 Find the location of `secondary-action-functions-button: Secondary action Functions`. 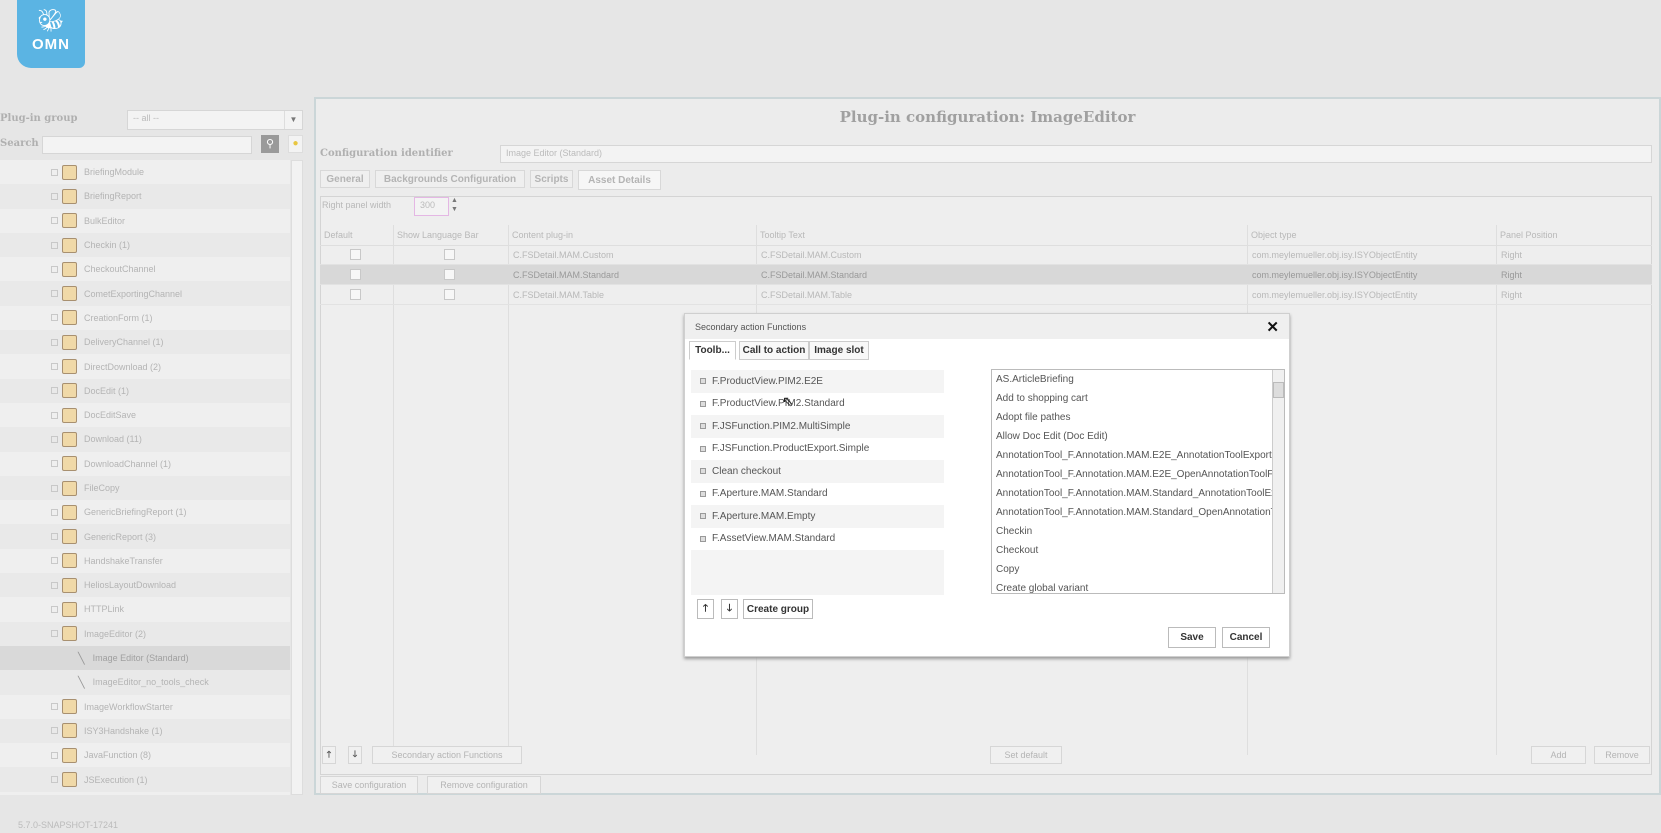

secondary-action-functions-button: Secondary action Functions is located at coordinates (447, 755).